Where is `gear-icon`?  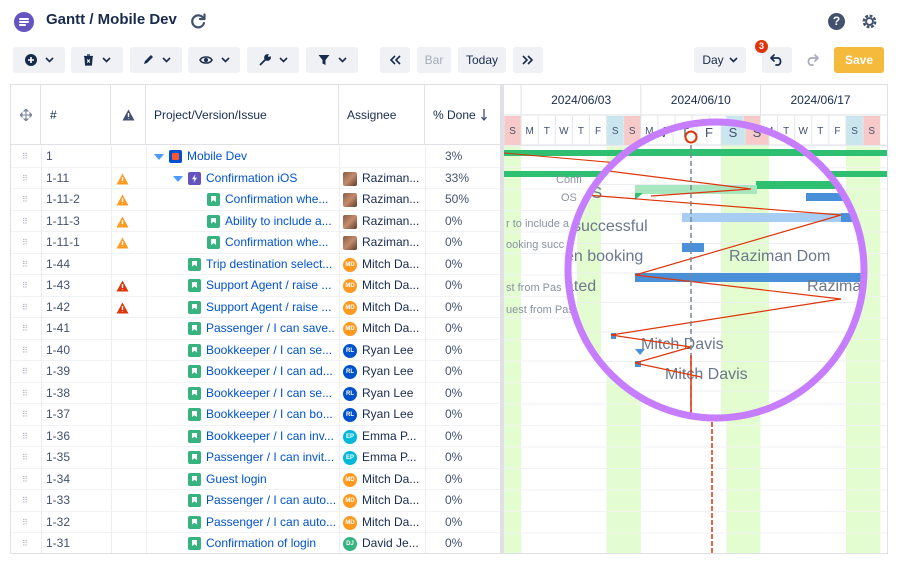
gear-icon is located at coordinates (869, 21).